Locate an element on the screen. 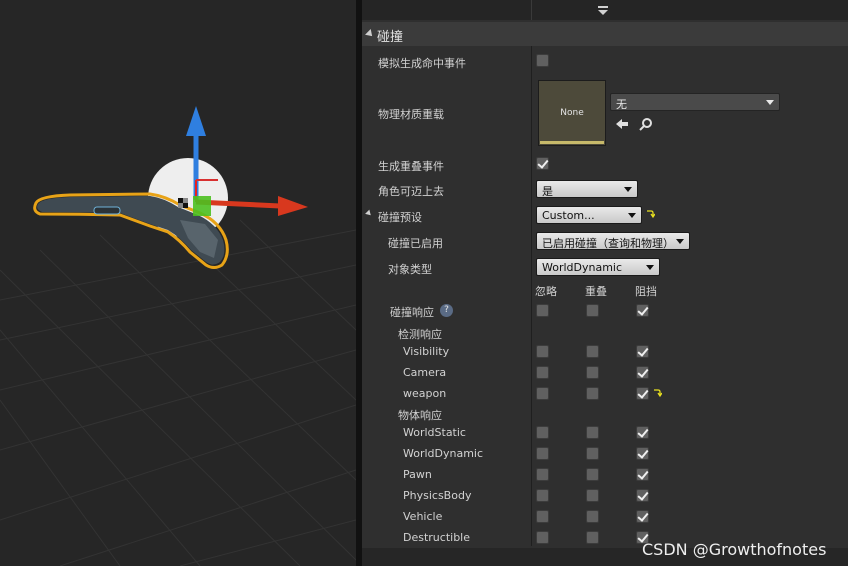  sim-hit-label: 模拟生成命中事件 is located at coordinates (422, 63).